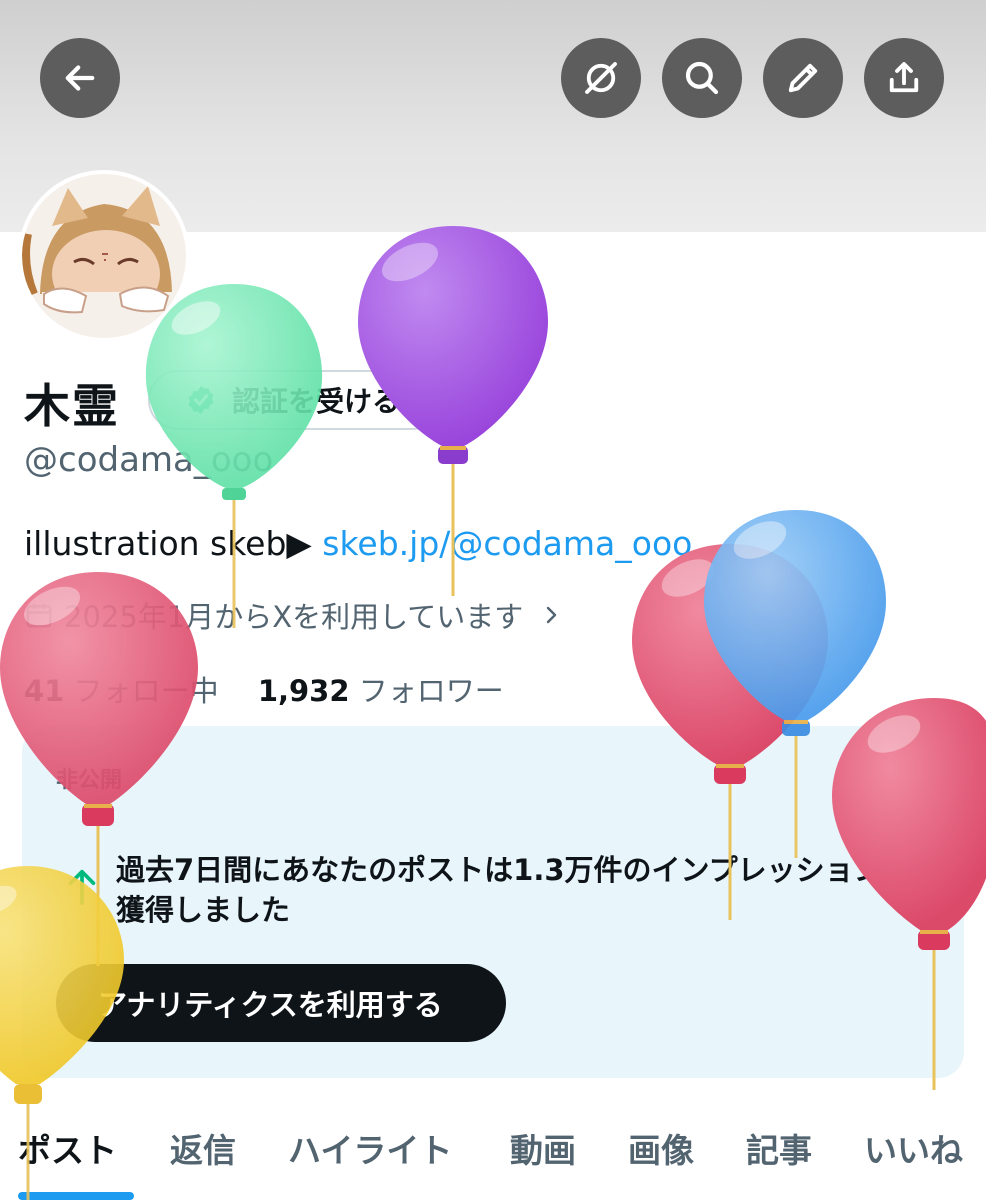 The height and width of the screenshot is (1200, 986). What do you see at coordinates (913, 1148) in the screenshot?
I see `tab-likes: いいね` at bounding box center [913, 1148].